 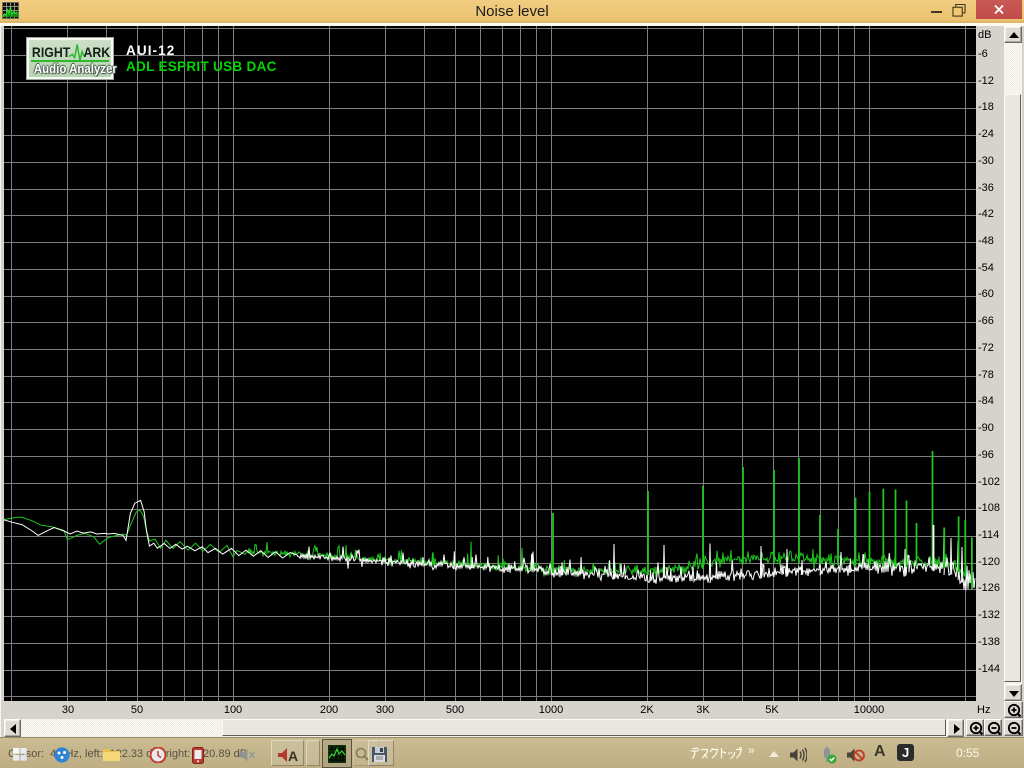 I want to click on svg-text: A, so click(x=293, y=756).